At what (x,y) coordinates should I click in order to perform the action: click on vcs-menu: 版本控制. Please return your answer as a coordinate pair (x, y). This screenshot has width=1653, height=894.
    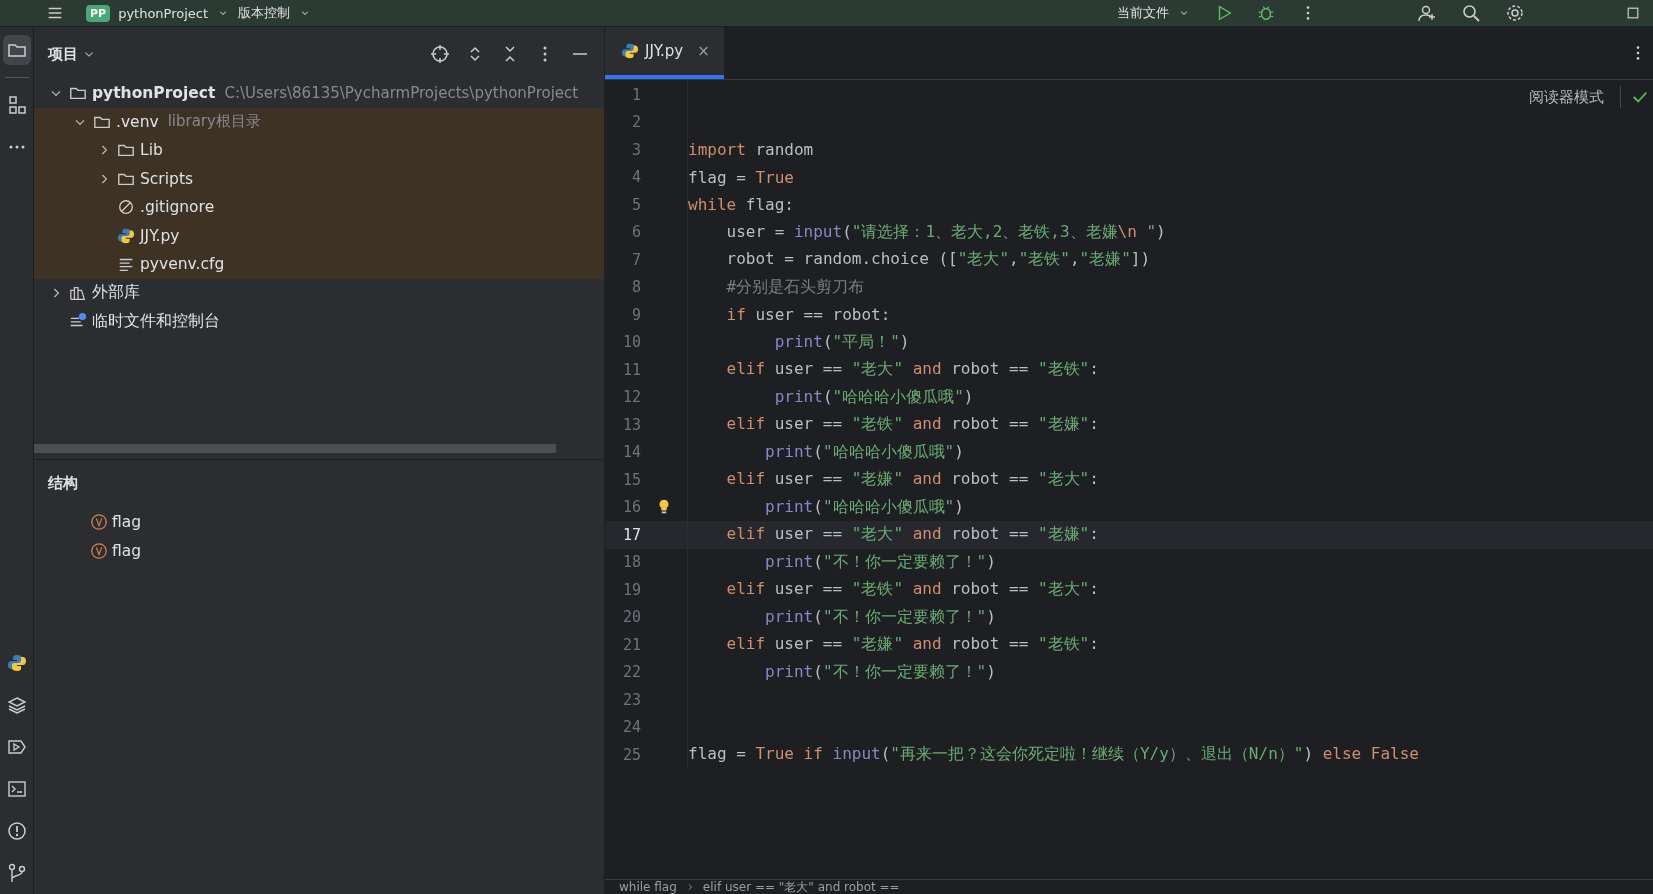
    Looking at the image, I should click on (264, 13).